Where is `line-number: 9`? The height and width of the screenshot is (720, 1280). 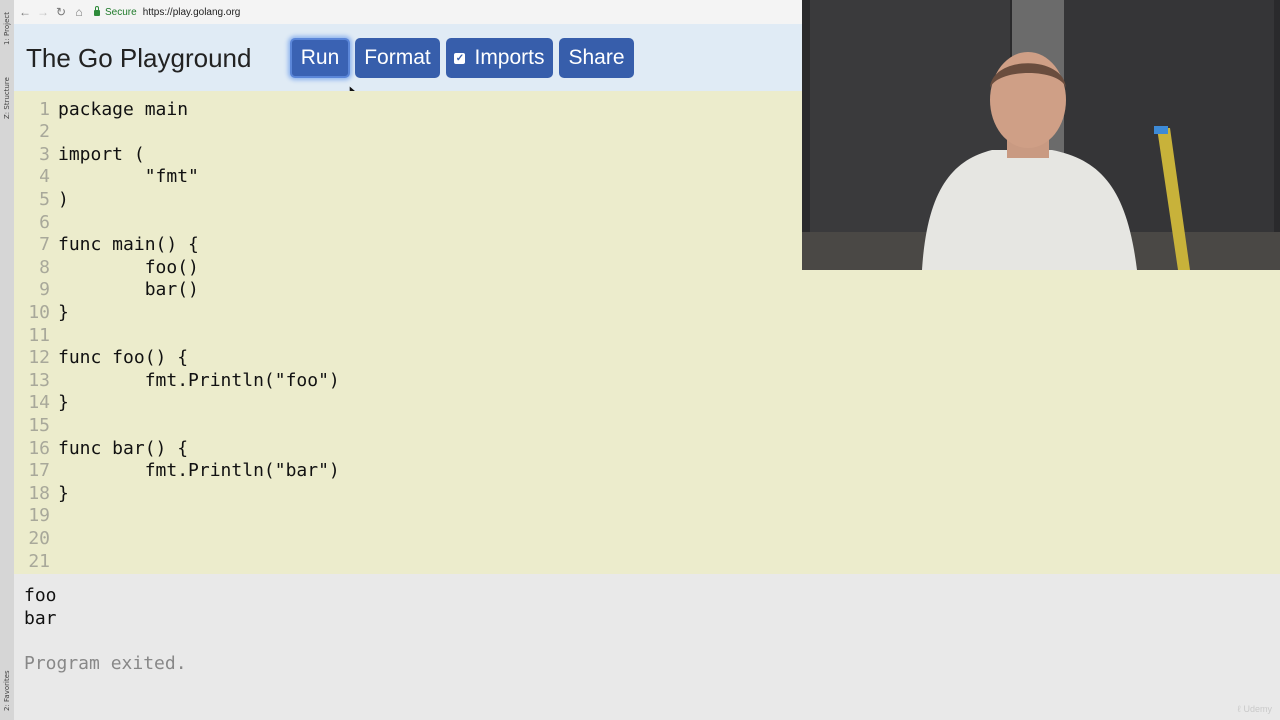 line-number: 9 is located at coordinates (44, 290).